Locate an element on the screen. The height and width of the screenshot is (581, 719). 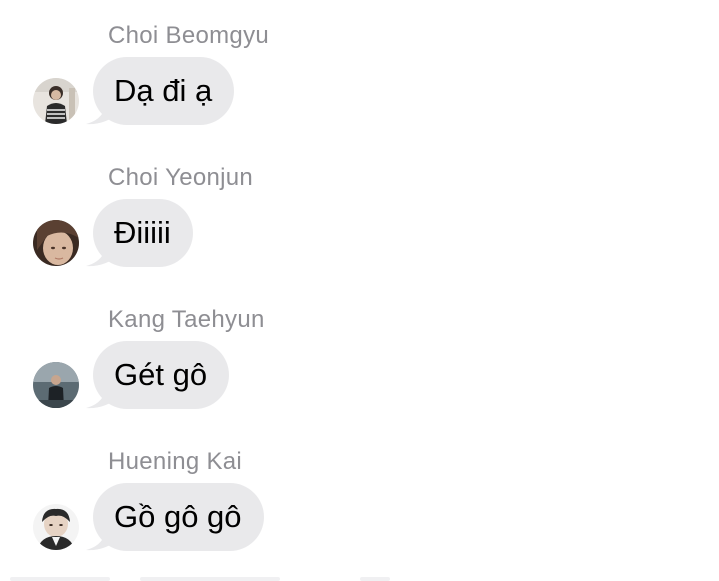
message-bubble: Điiiii is located at coordinates (138, 233).